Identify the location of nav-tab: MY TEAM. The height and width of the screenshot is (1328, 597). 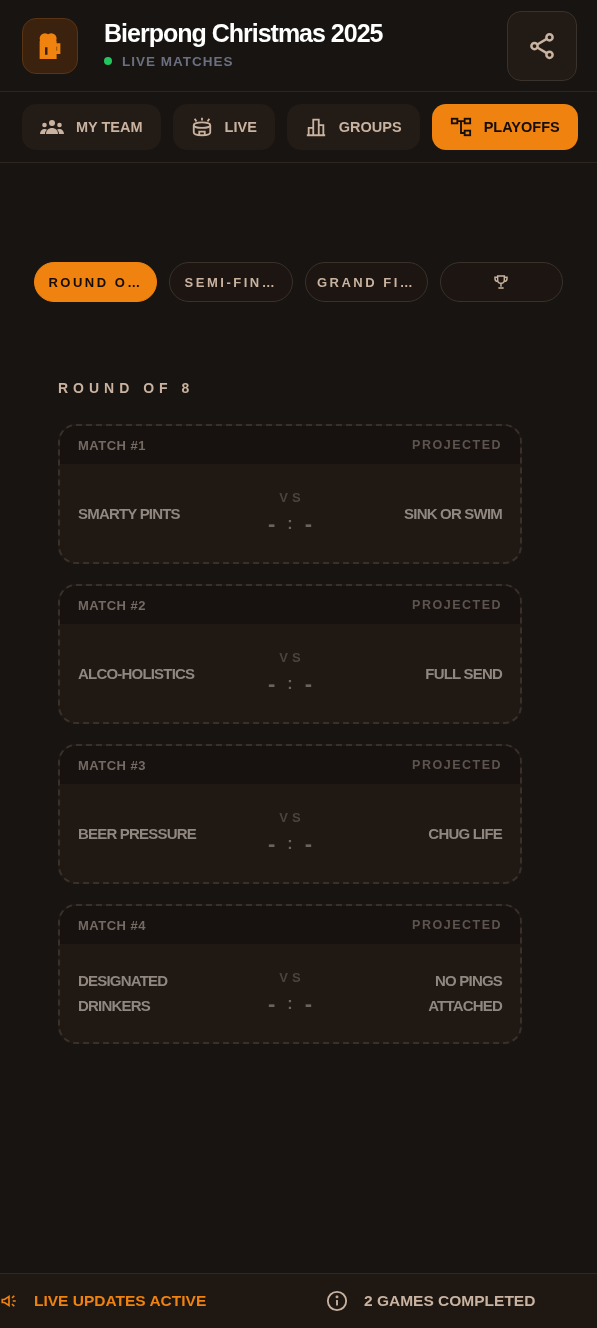
(91, 127).